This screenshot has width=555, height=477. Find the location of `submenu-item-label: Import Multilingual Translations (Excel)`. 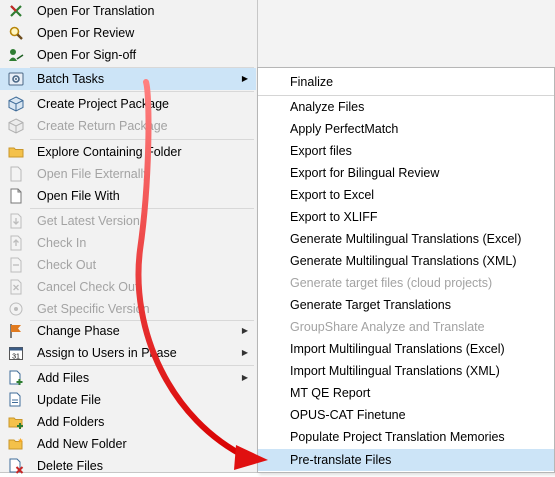

submenu-item-label: Import Multilingual Translations (Excel) is located at coordinates (397, 349).